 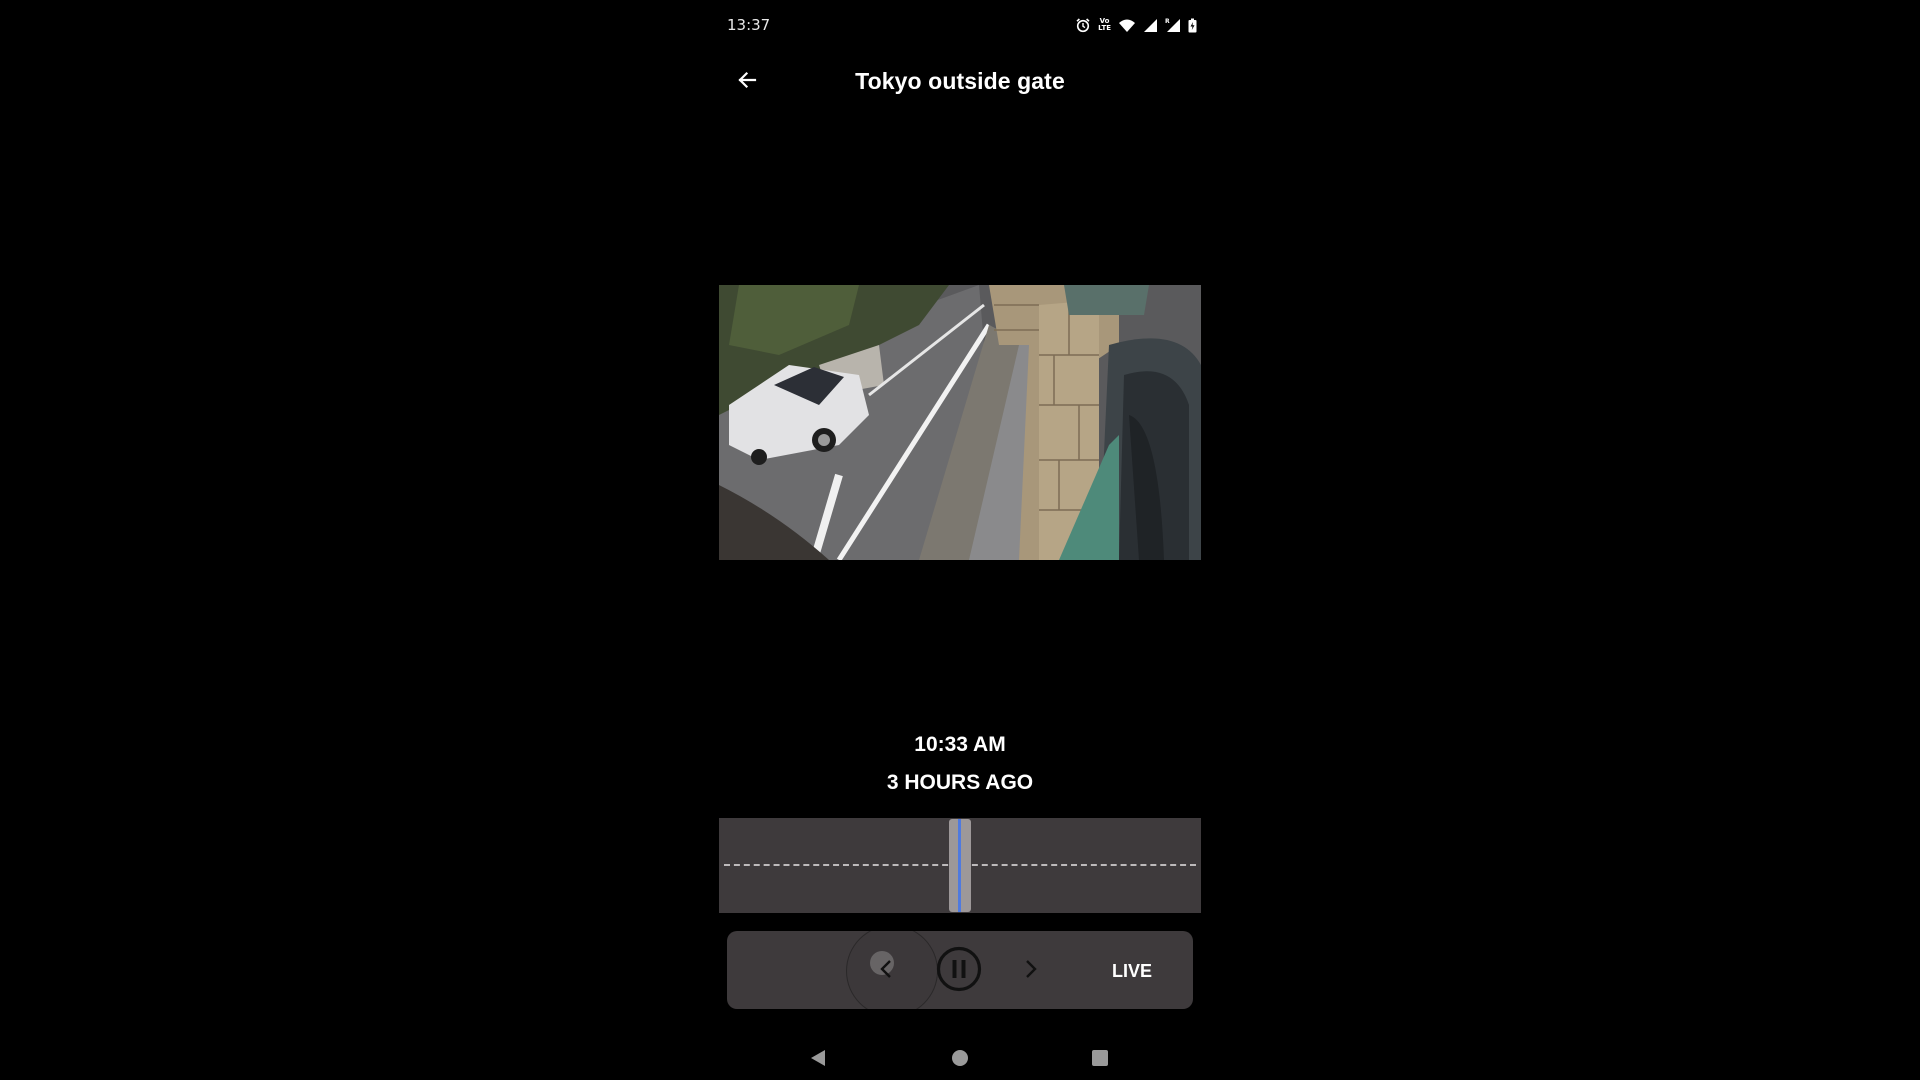 I want to click on chevron-right-icon, so click(x=1030, y=971).